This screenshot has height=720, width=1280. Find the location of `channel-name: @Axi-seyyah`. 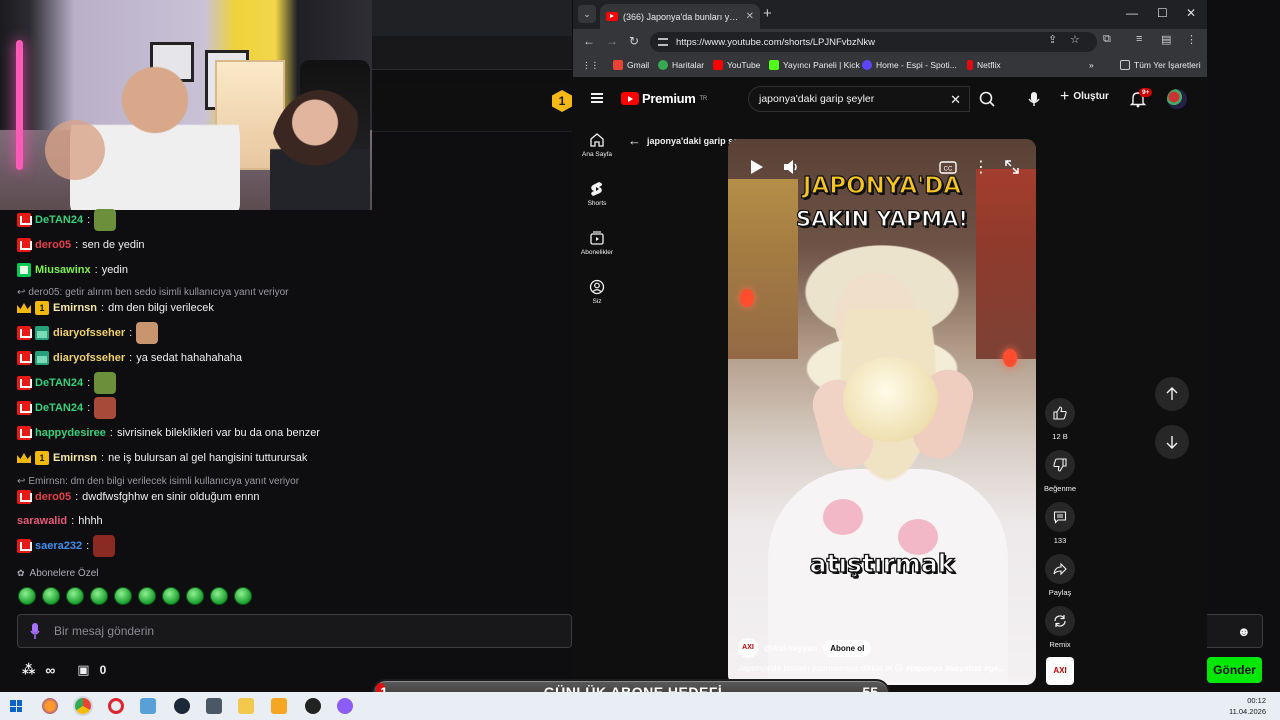

channel-name: @Axi-seyyah is located at coordinates (790, 648).